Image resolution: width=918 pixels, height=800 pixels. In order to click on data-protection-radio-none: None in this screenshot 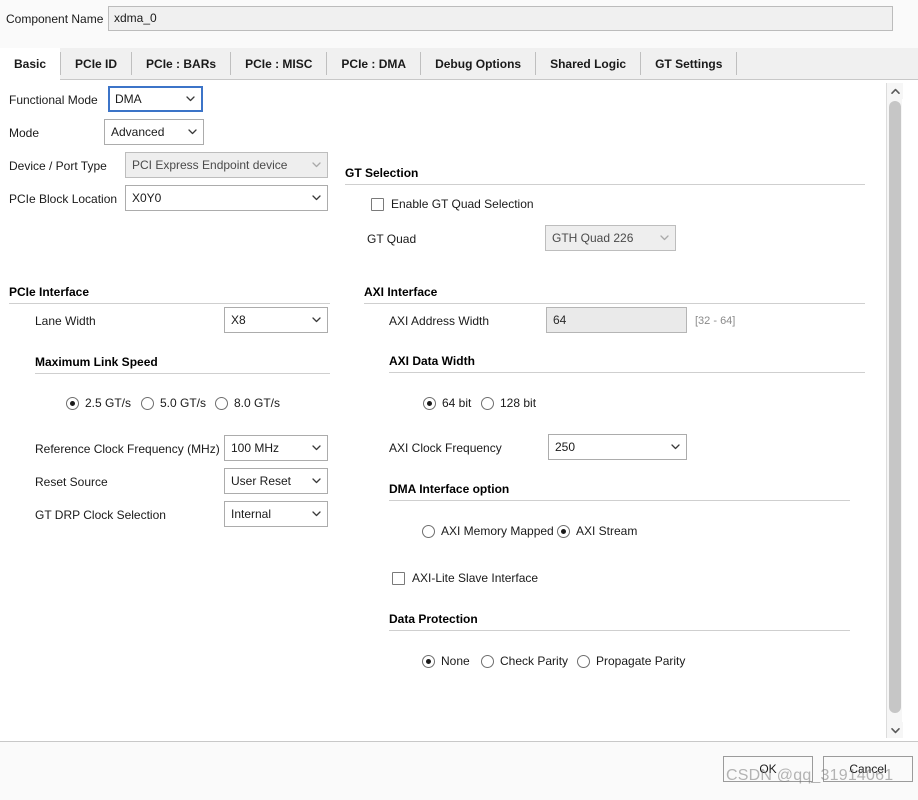, I will do `click(446, 661)`.